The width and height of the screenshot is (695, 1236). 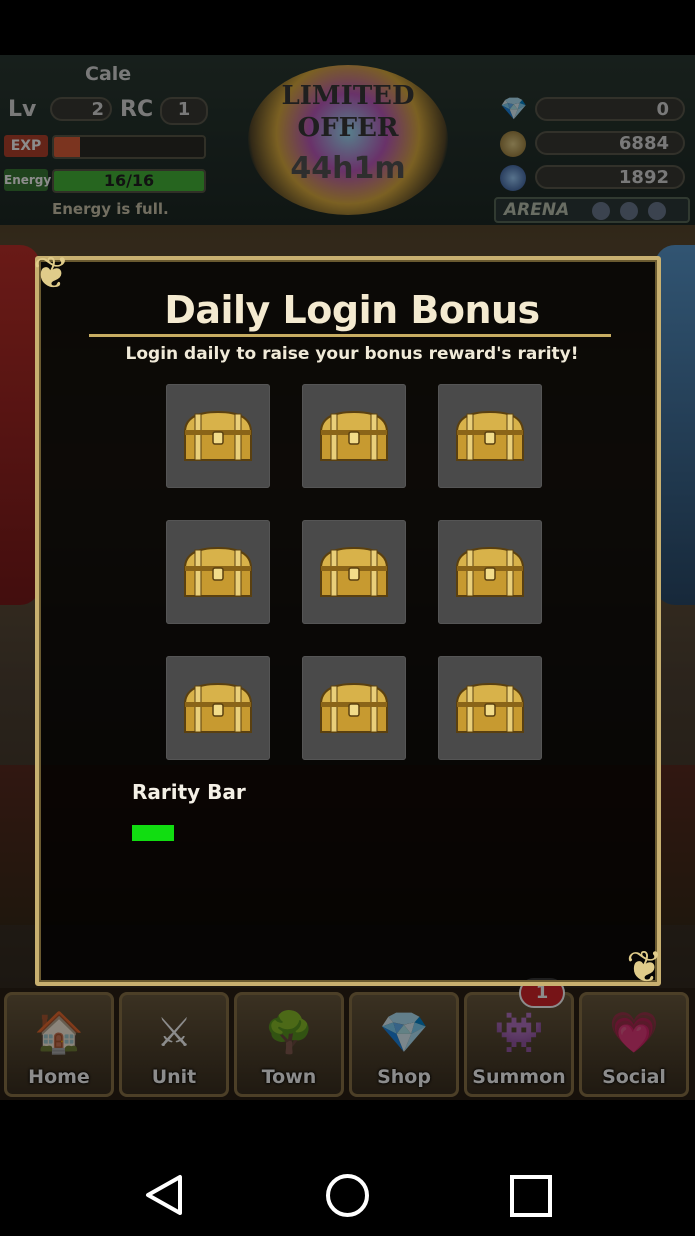 What do you see at coordinates (164, 1195) in the screenshot?
I see `back-icon` at bounding box center [164, 1195].